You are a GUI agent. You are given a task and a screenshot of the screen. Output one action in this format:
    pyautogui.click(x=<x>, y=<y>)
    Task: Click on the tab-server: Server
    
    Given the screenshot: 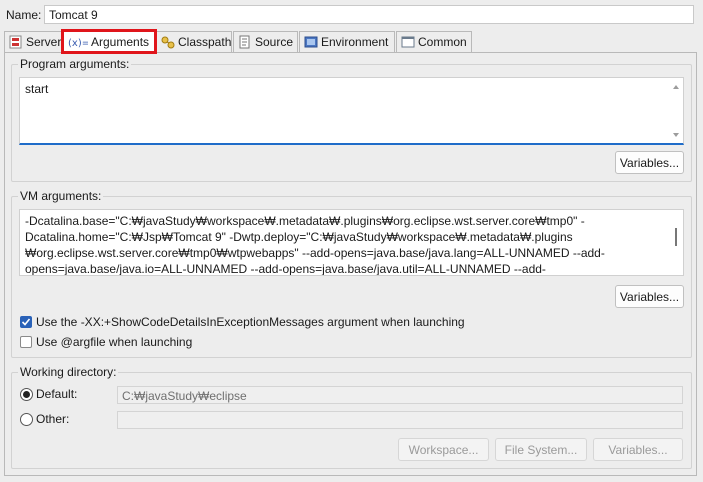 What is the action you would take?
    pyautogui.click(x=33, y=41)
    